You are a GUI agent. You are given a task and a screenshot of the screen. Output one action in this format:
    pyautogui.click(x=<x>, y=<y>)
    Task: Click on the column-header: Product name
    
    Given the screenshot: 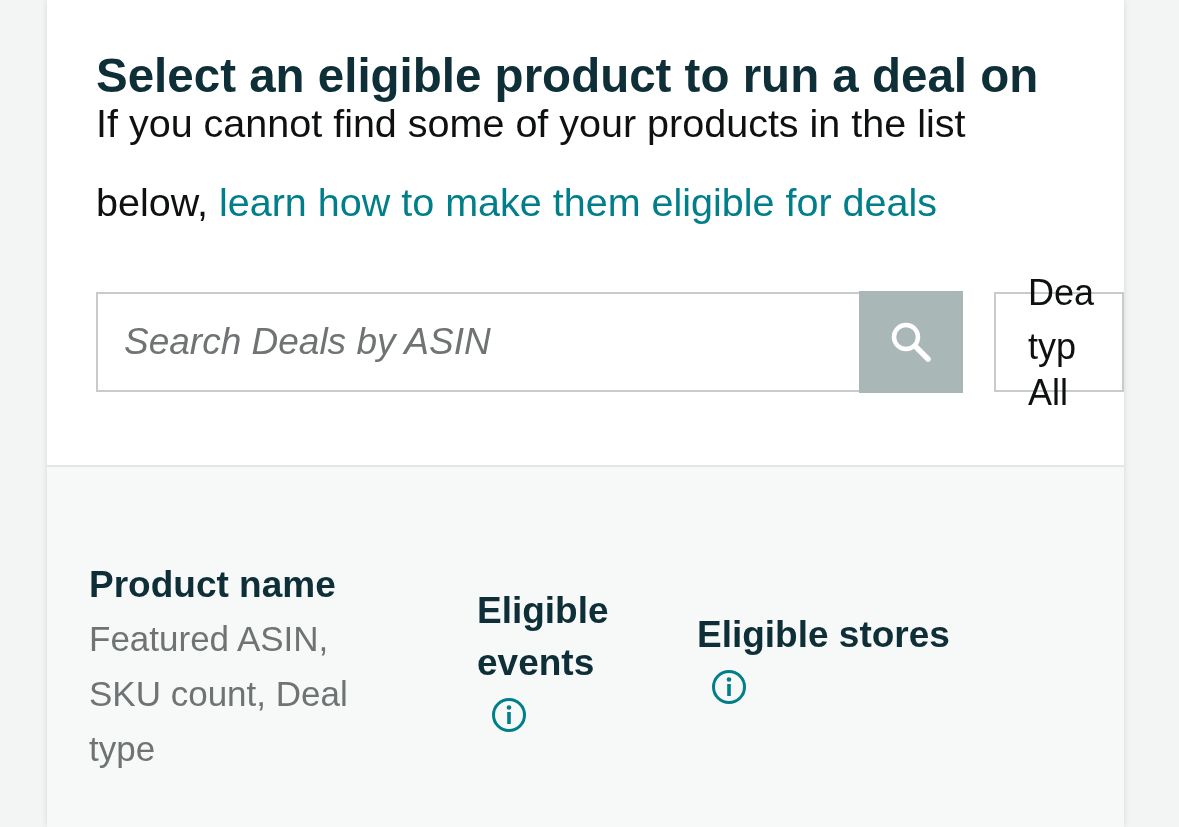 What is the action you would take?
    pyautogui.click(x=213, y=585)
    